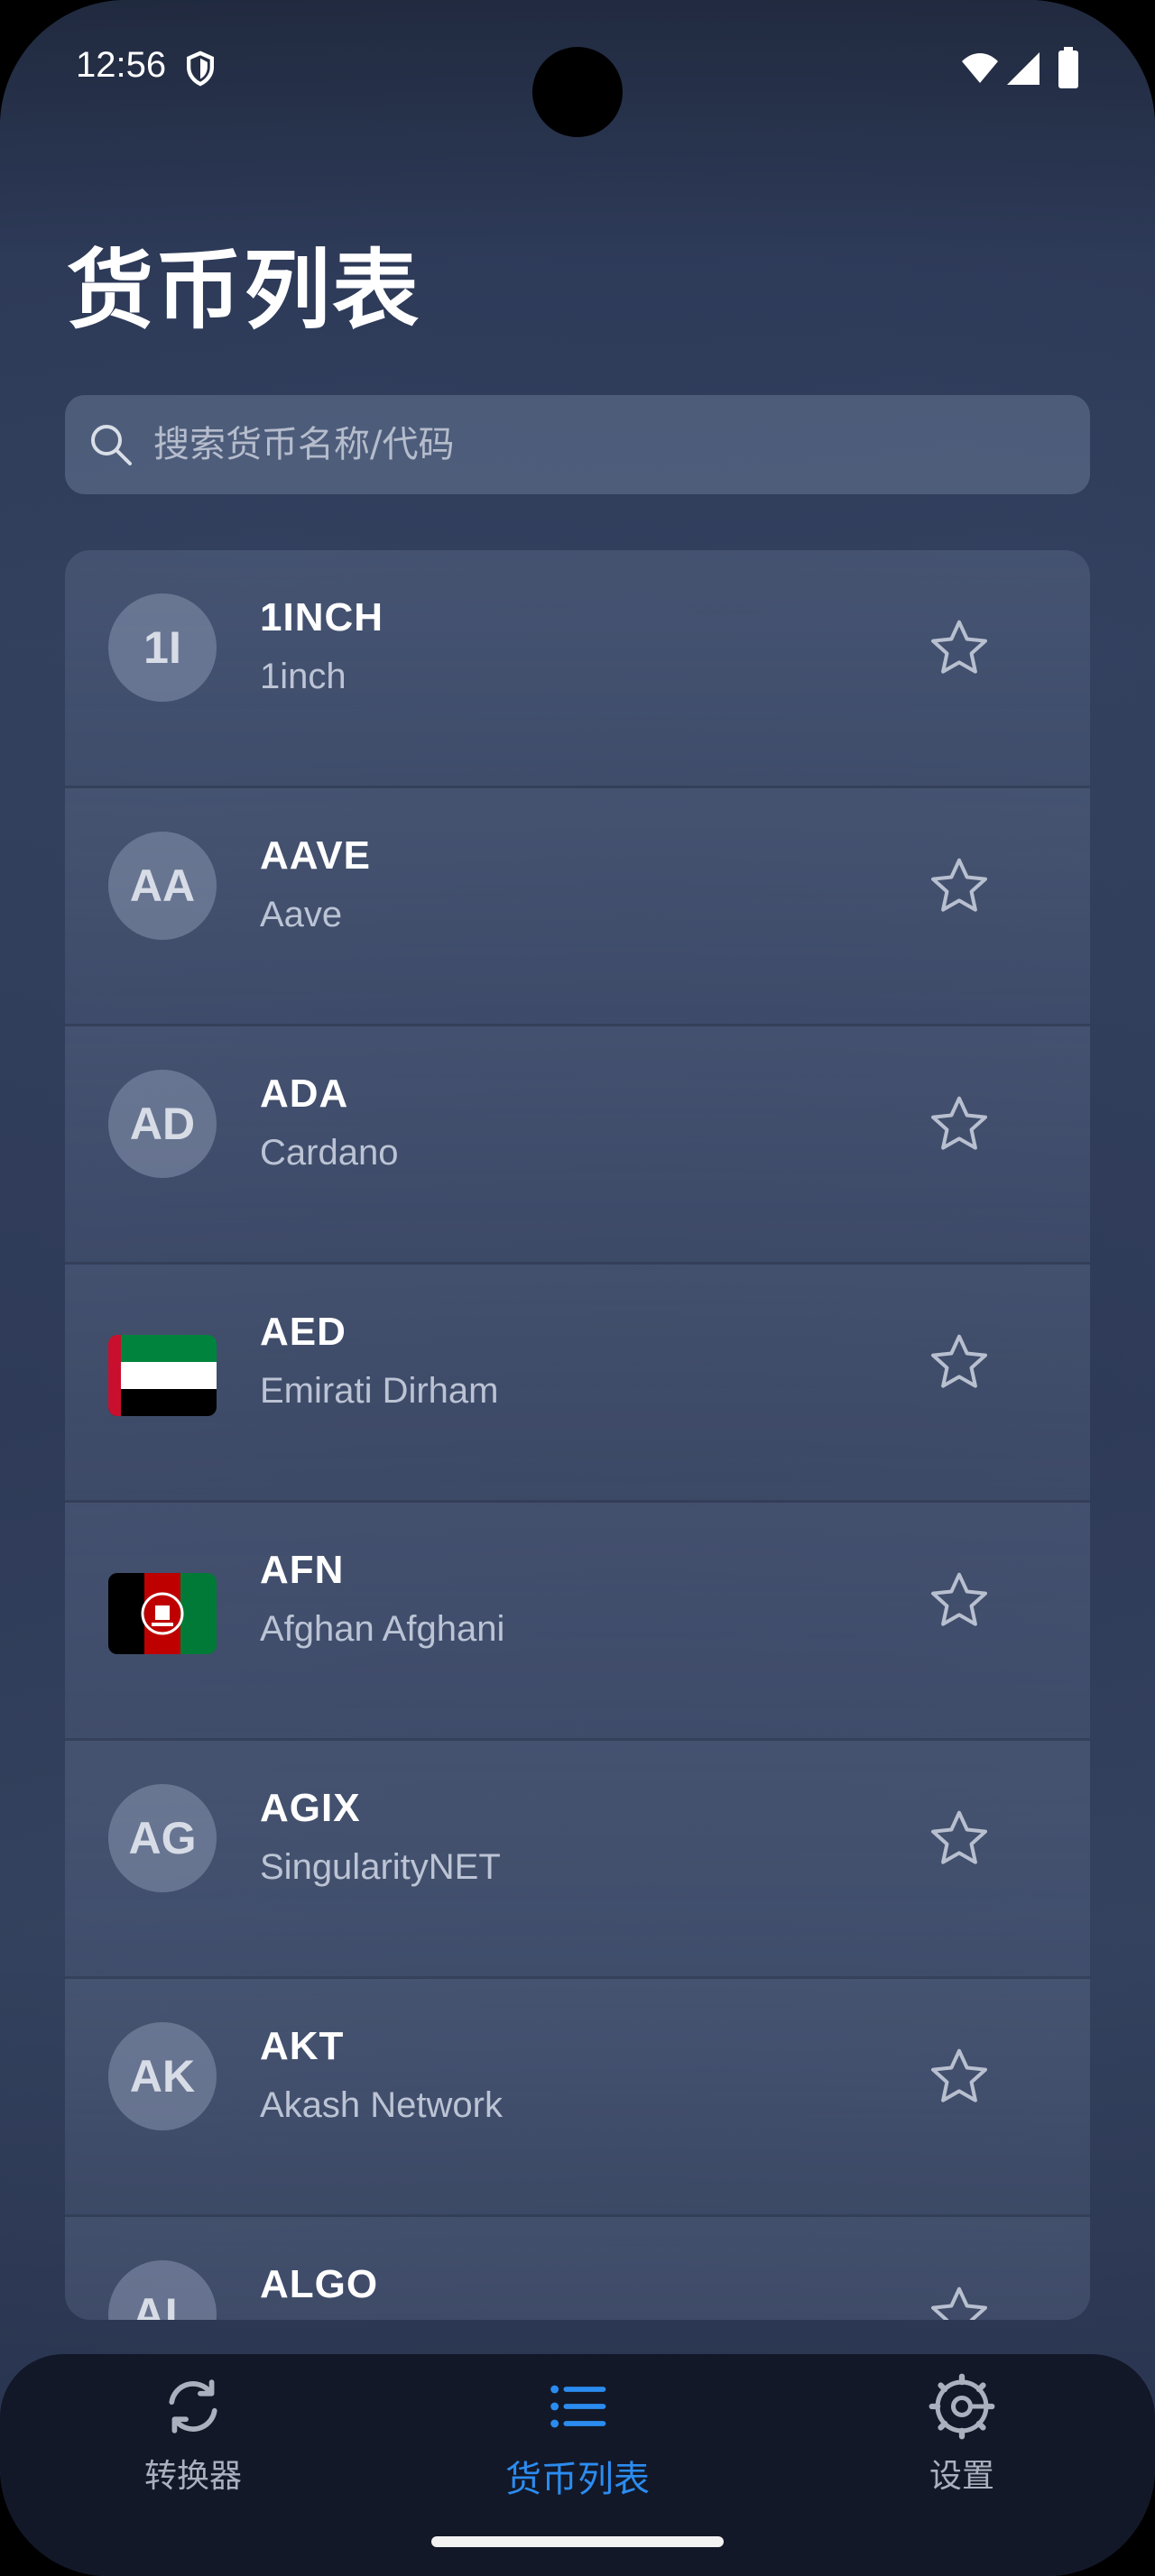 The image size is (1155, 2576). What do you see at coordinates (380, 1867) in the screenshot?
I see `currency-name: SingularityNET` at bounding box center [380, 1867].